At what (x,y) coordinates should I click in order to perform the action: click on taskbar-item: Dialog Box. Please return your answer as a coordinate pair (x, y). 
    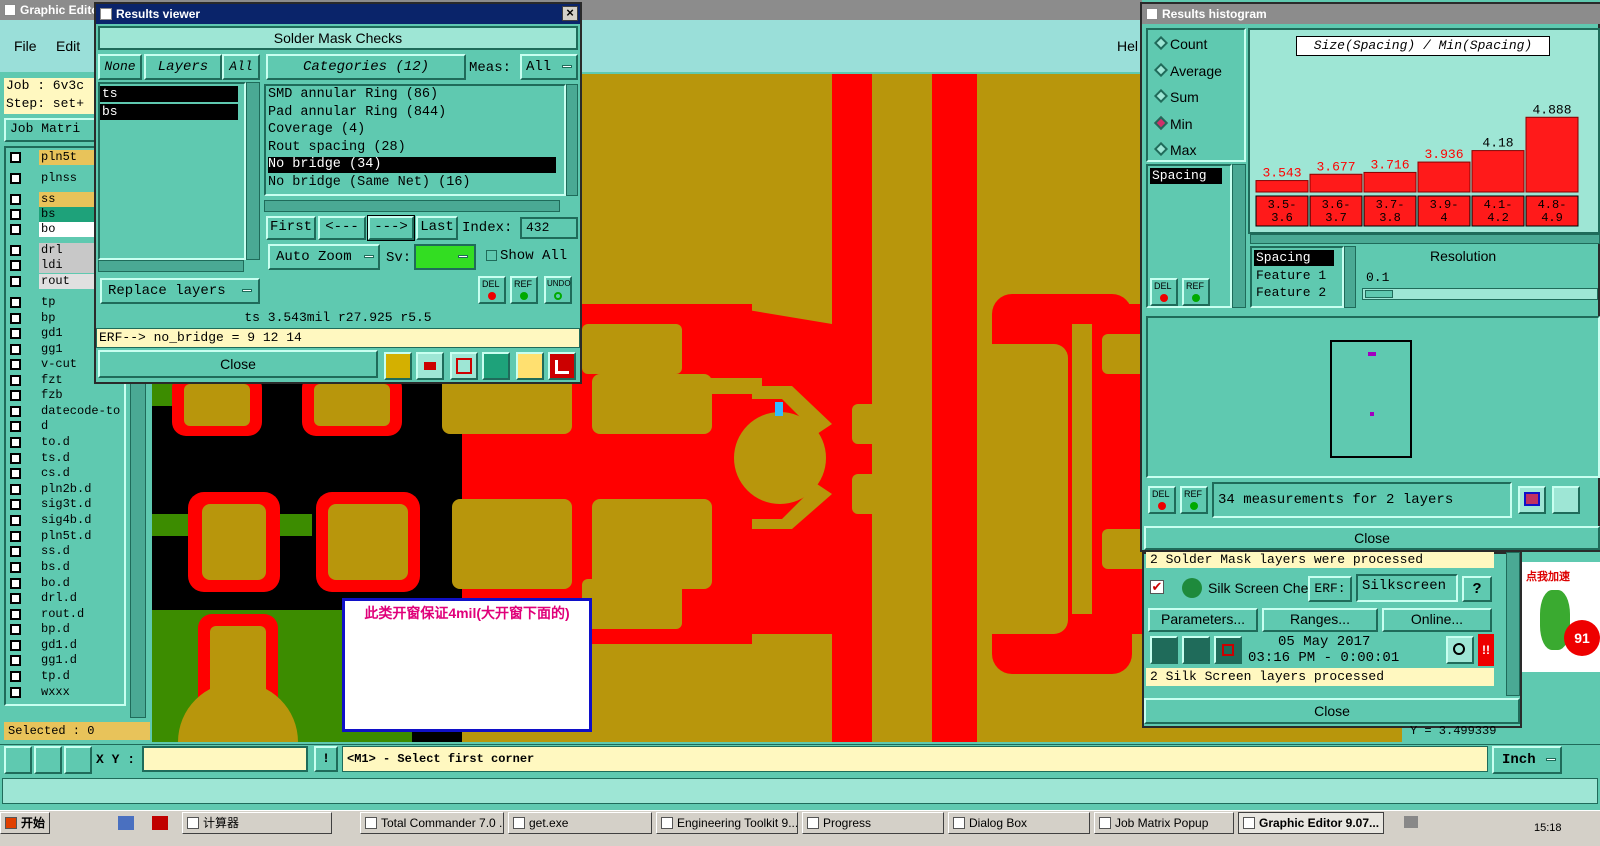
    Looking at the image, I should click on (1019, 823).